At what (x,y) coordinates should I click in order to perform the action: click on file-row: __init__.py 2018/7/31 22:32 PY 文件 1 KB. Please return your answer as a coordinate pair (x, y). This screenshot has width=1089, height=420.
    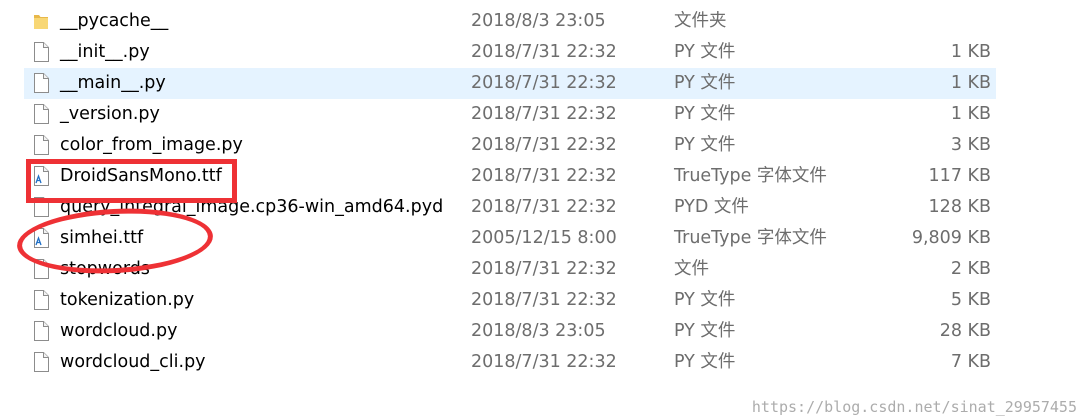
    Looking at the image, I should click on (544, 52).